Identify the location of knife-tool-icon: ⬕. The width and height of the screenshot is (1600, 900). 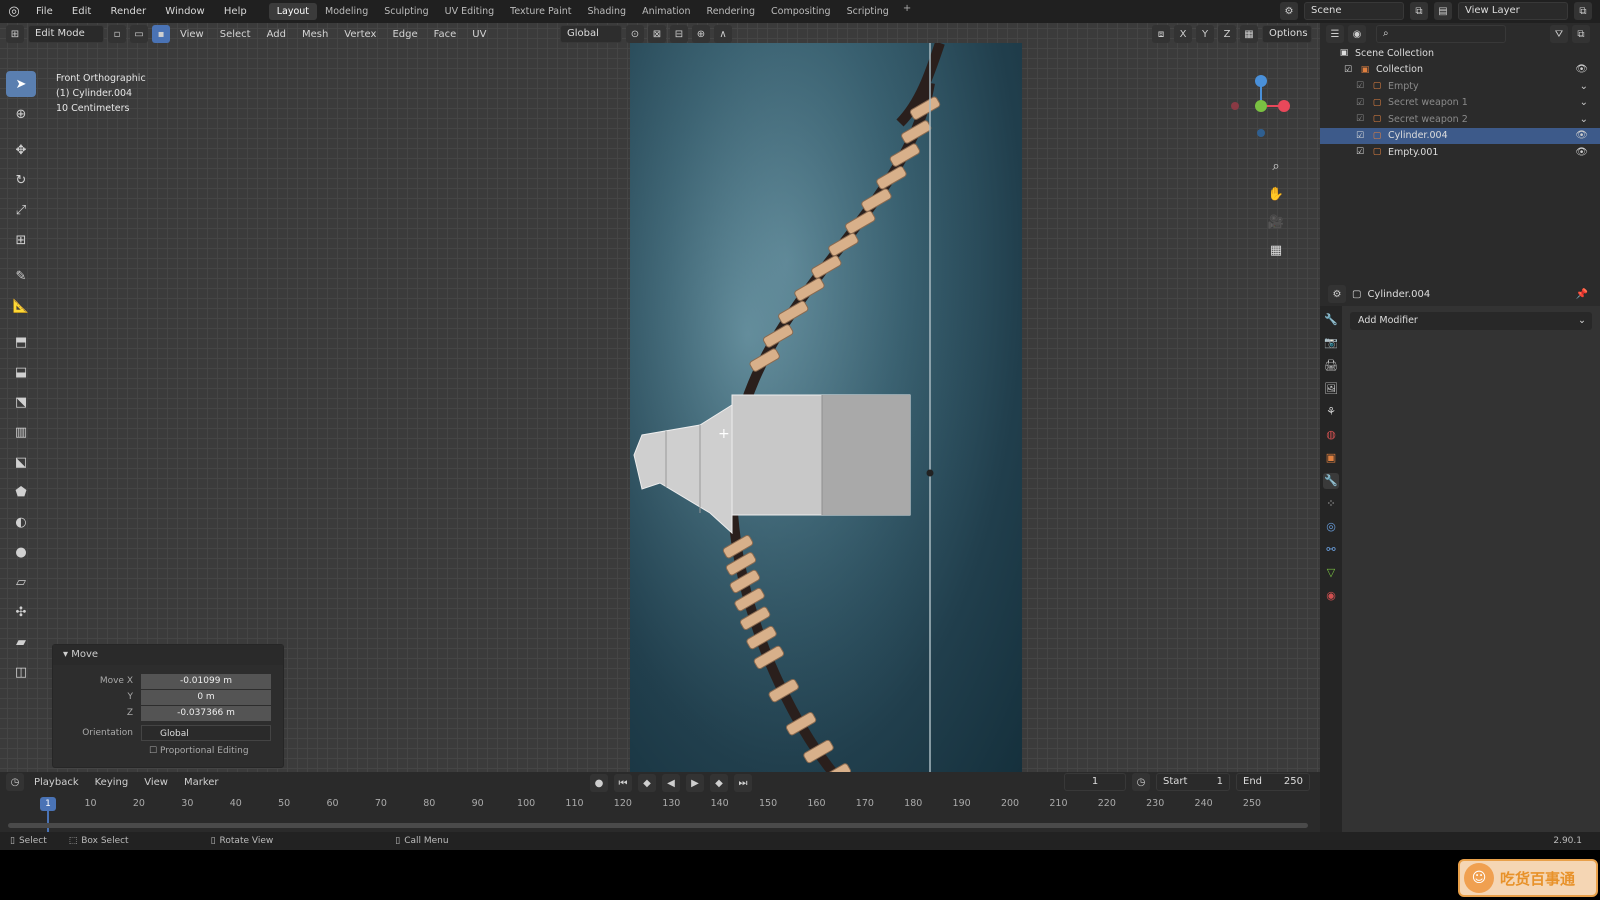
(21, 462).